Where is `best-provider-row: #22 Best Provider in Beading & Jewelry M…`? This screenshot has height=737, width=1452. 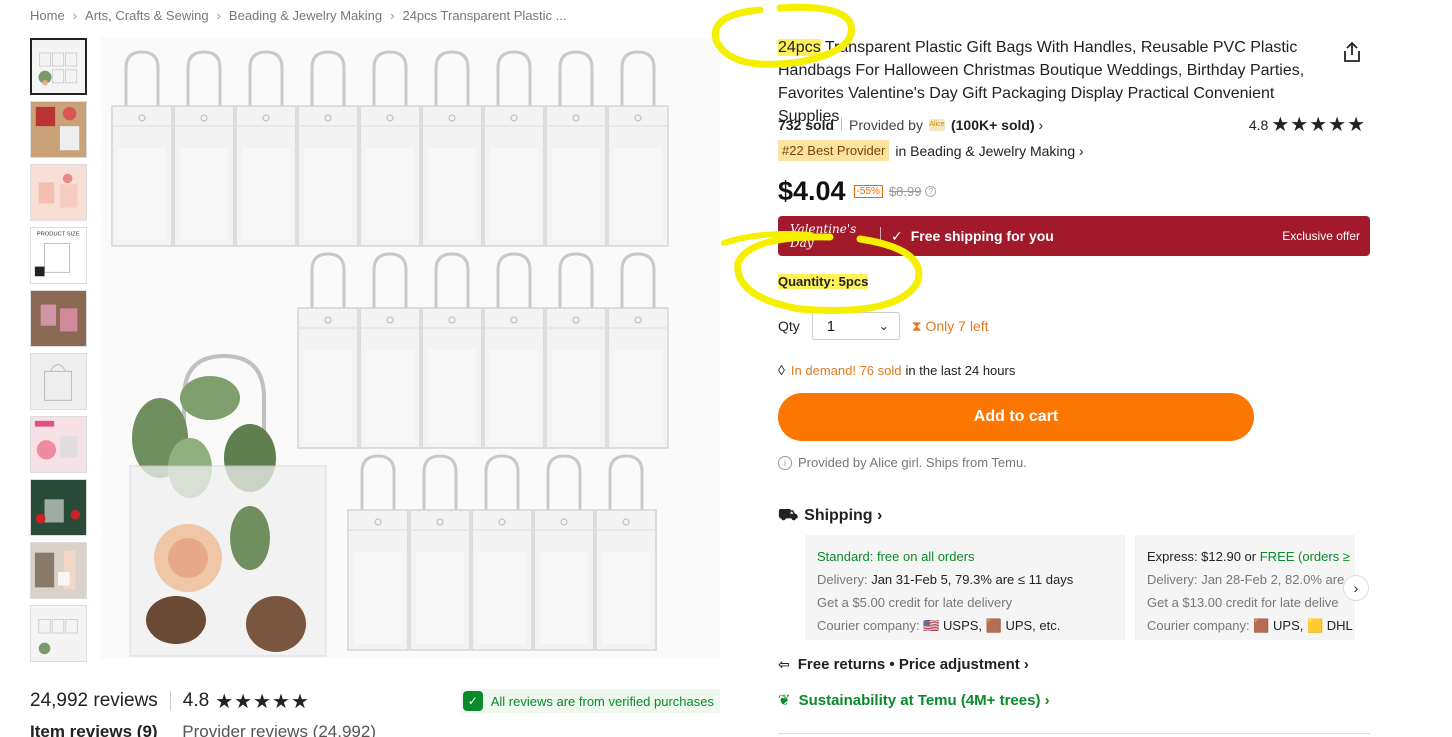 best-provider-row: #22 Best Provider in Beading & Jewelry M… is located at coordinates (931, 150).